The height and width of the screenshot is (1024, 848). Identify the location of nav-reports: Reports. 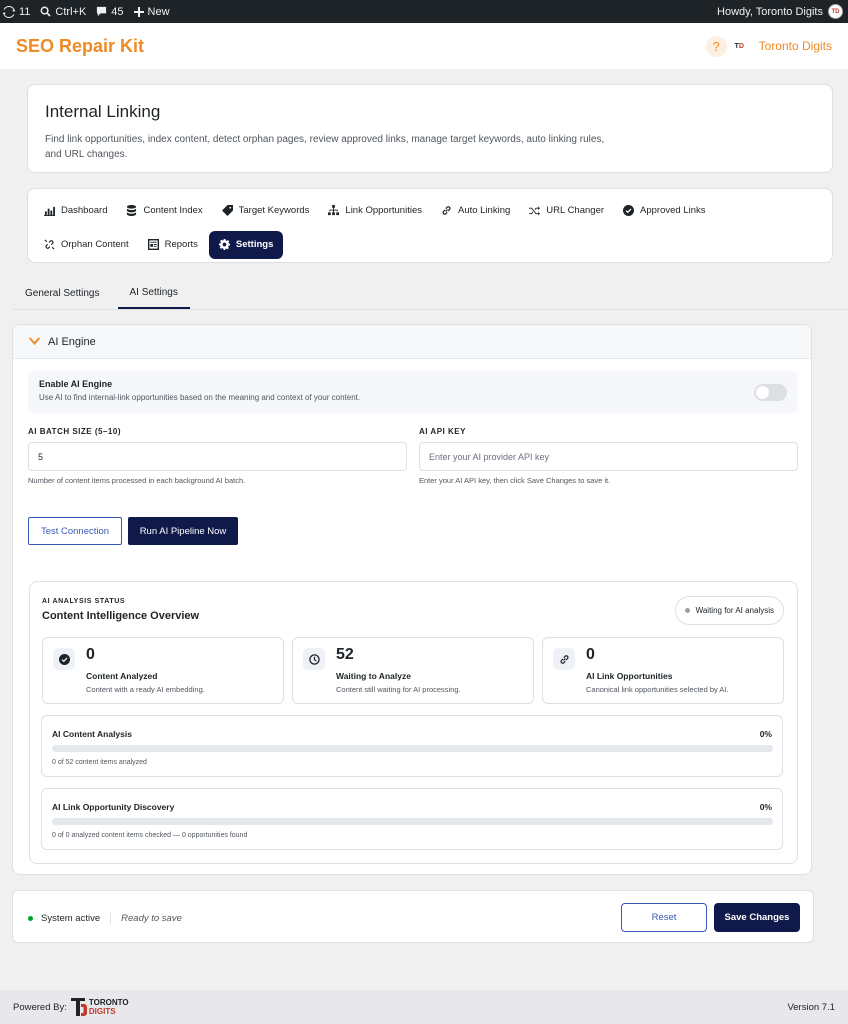
(173, 245).